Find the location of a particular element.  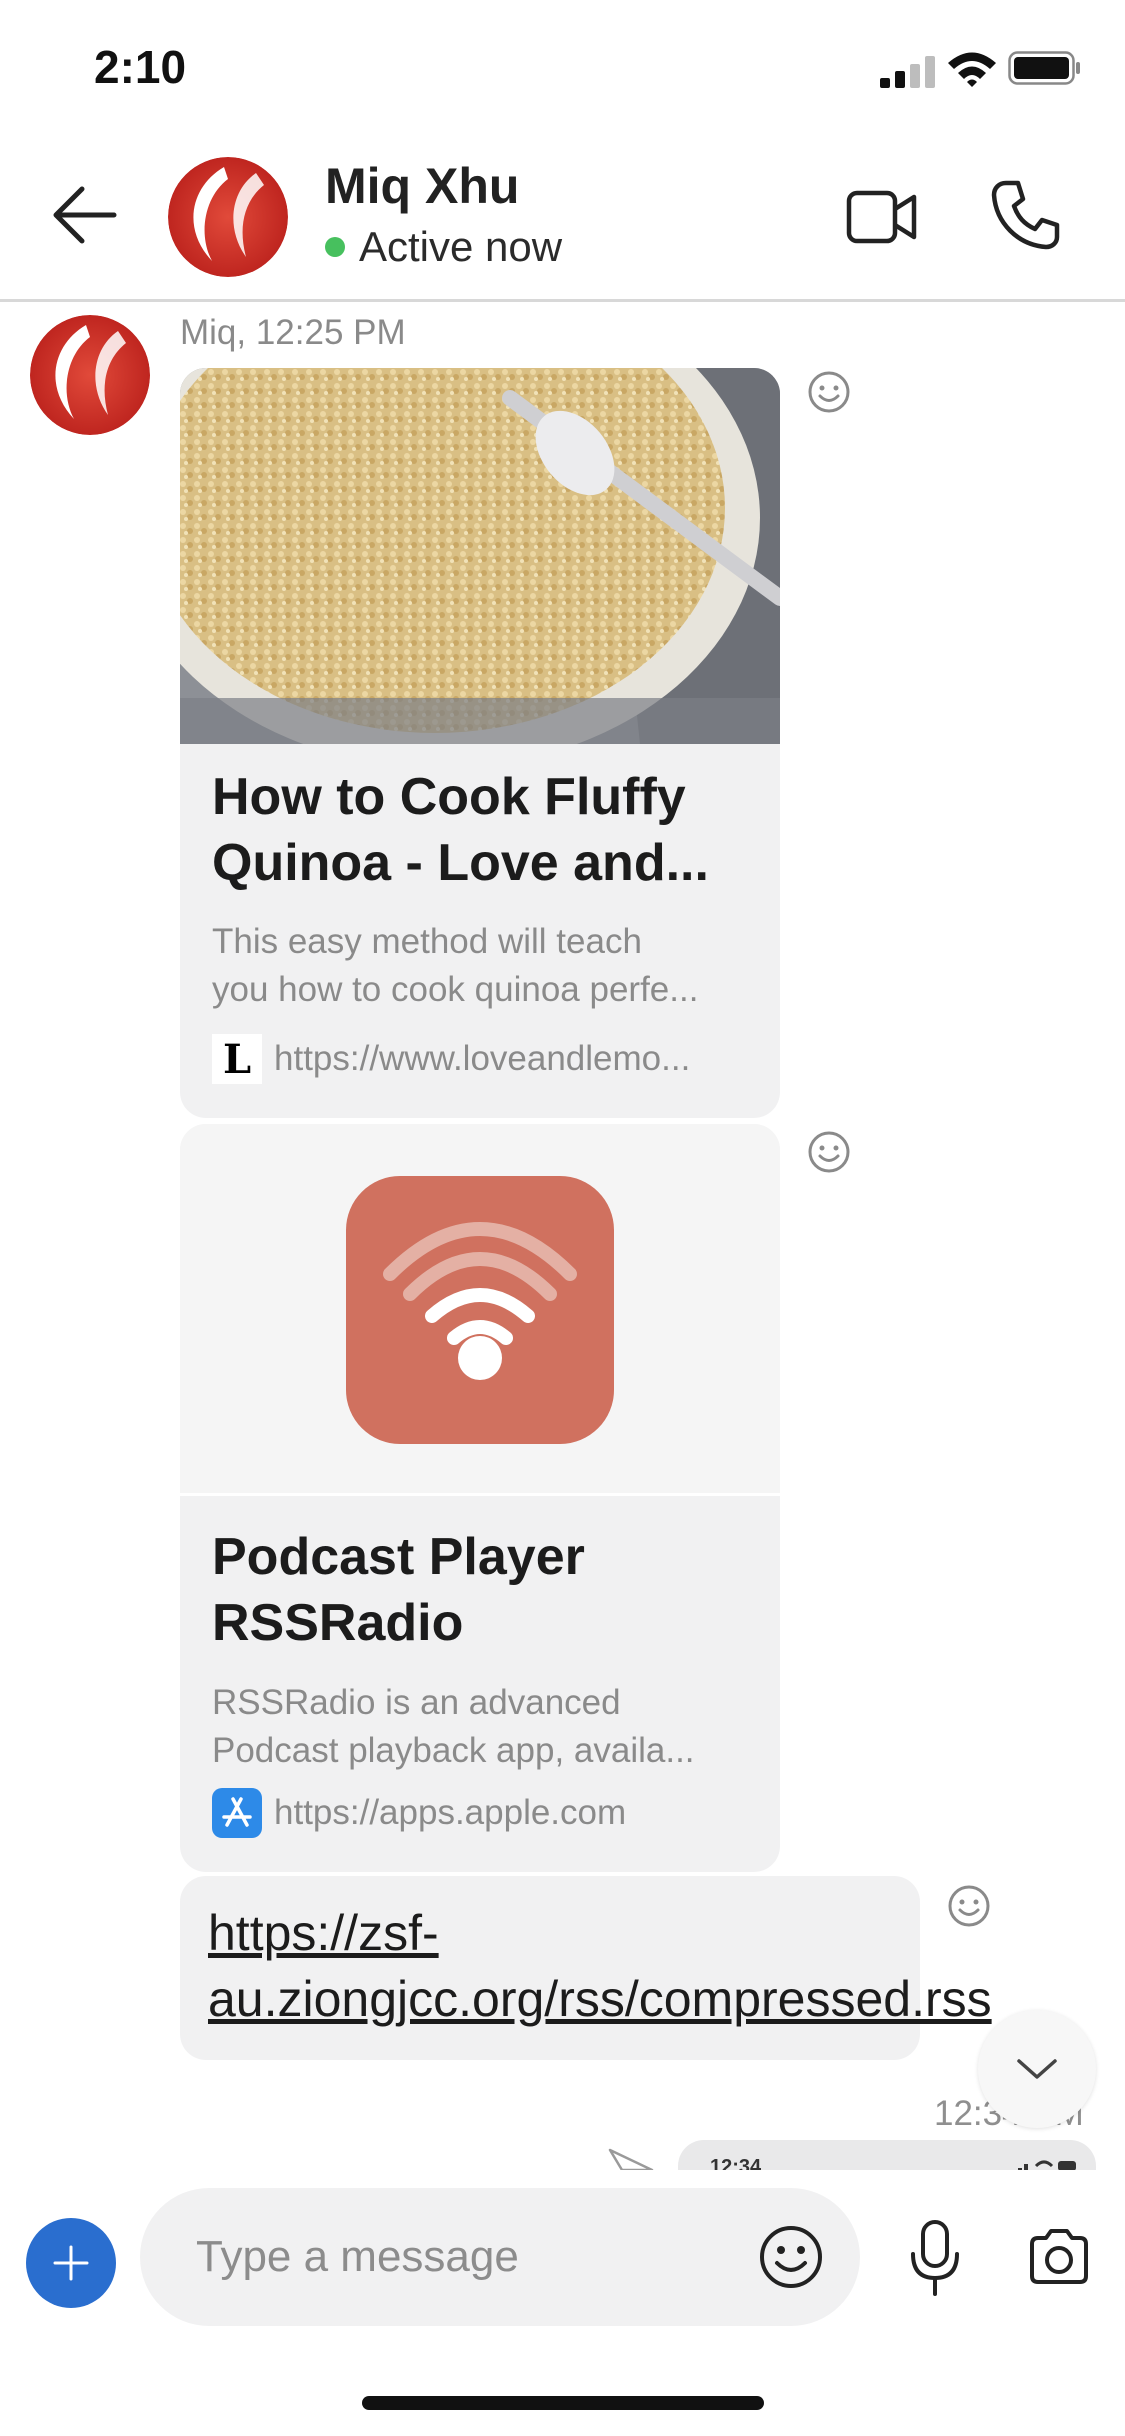

back-arrow-icon is located at coordinates (84, 215).